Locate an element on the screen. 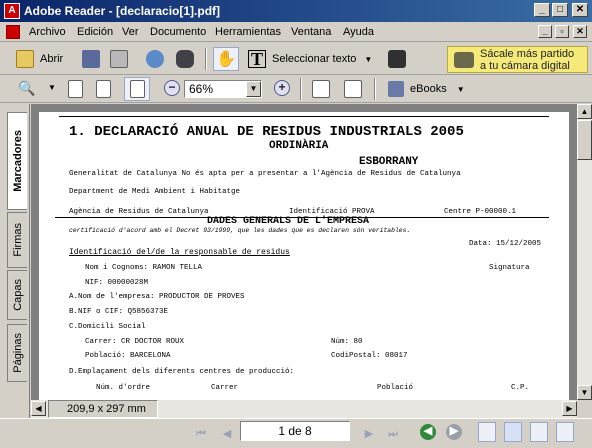 The width and height of the screenshot is (592, 448). next-page-icon: ▶ is located at coordinates (369, 434).